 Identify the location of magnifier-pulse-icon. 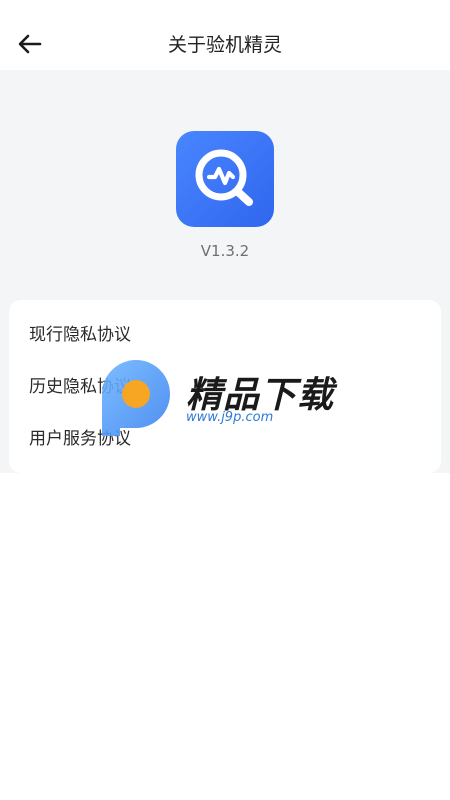
(224, 177).